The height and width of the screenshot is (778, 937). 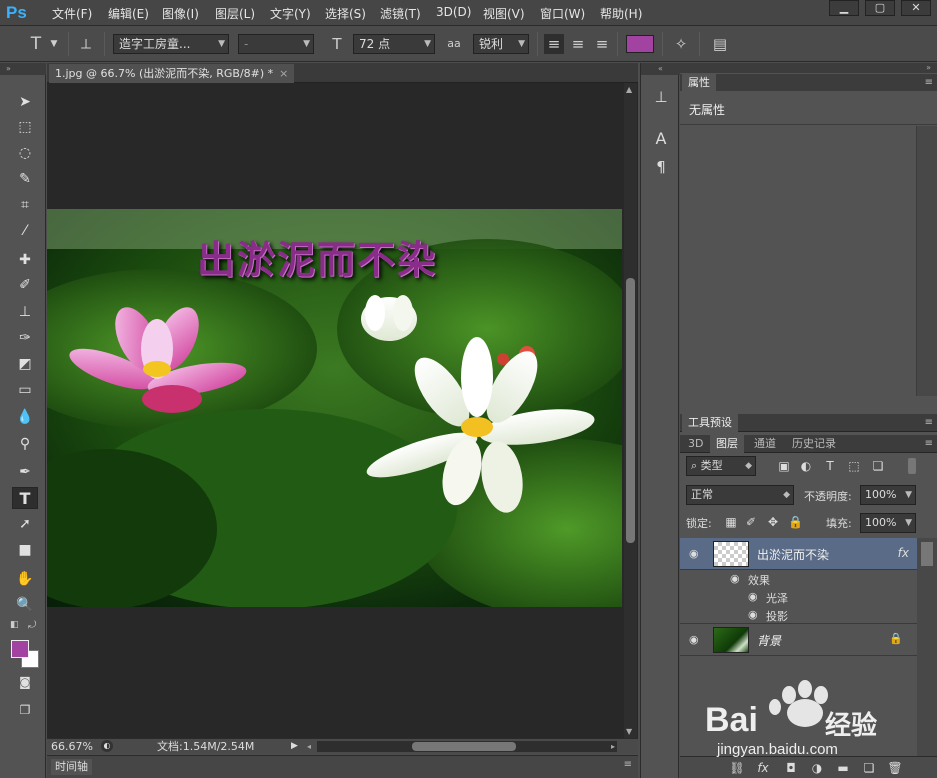 I want to click on filter-pixel-icon: ▣, so click(x=784, y=466).